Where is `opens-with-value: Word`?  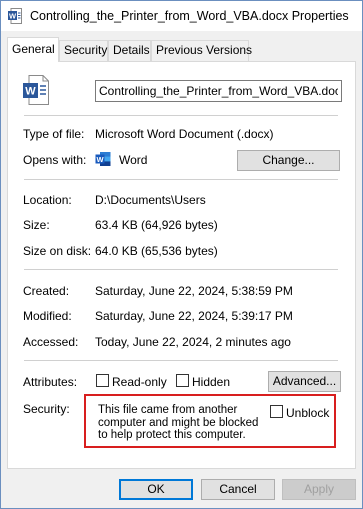 opens-with-value: Word is located at coordinates (133, 160).